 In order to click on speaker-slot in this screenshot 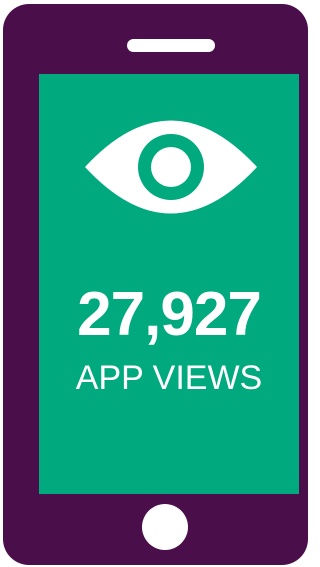, I will do `click(171, 45)`.